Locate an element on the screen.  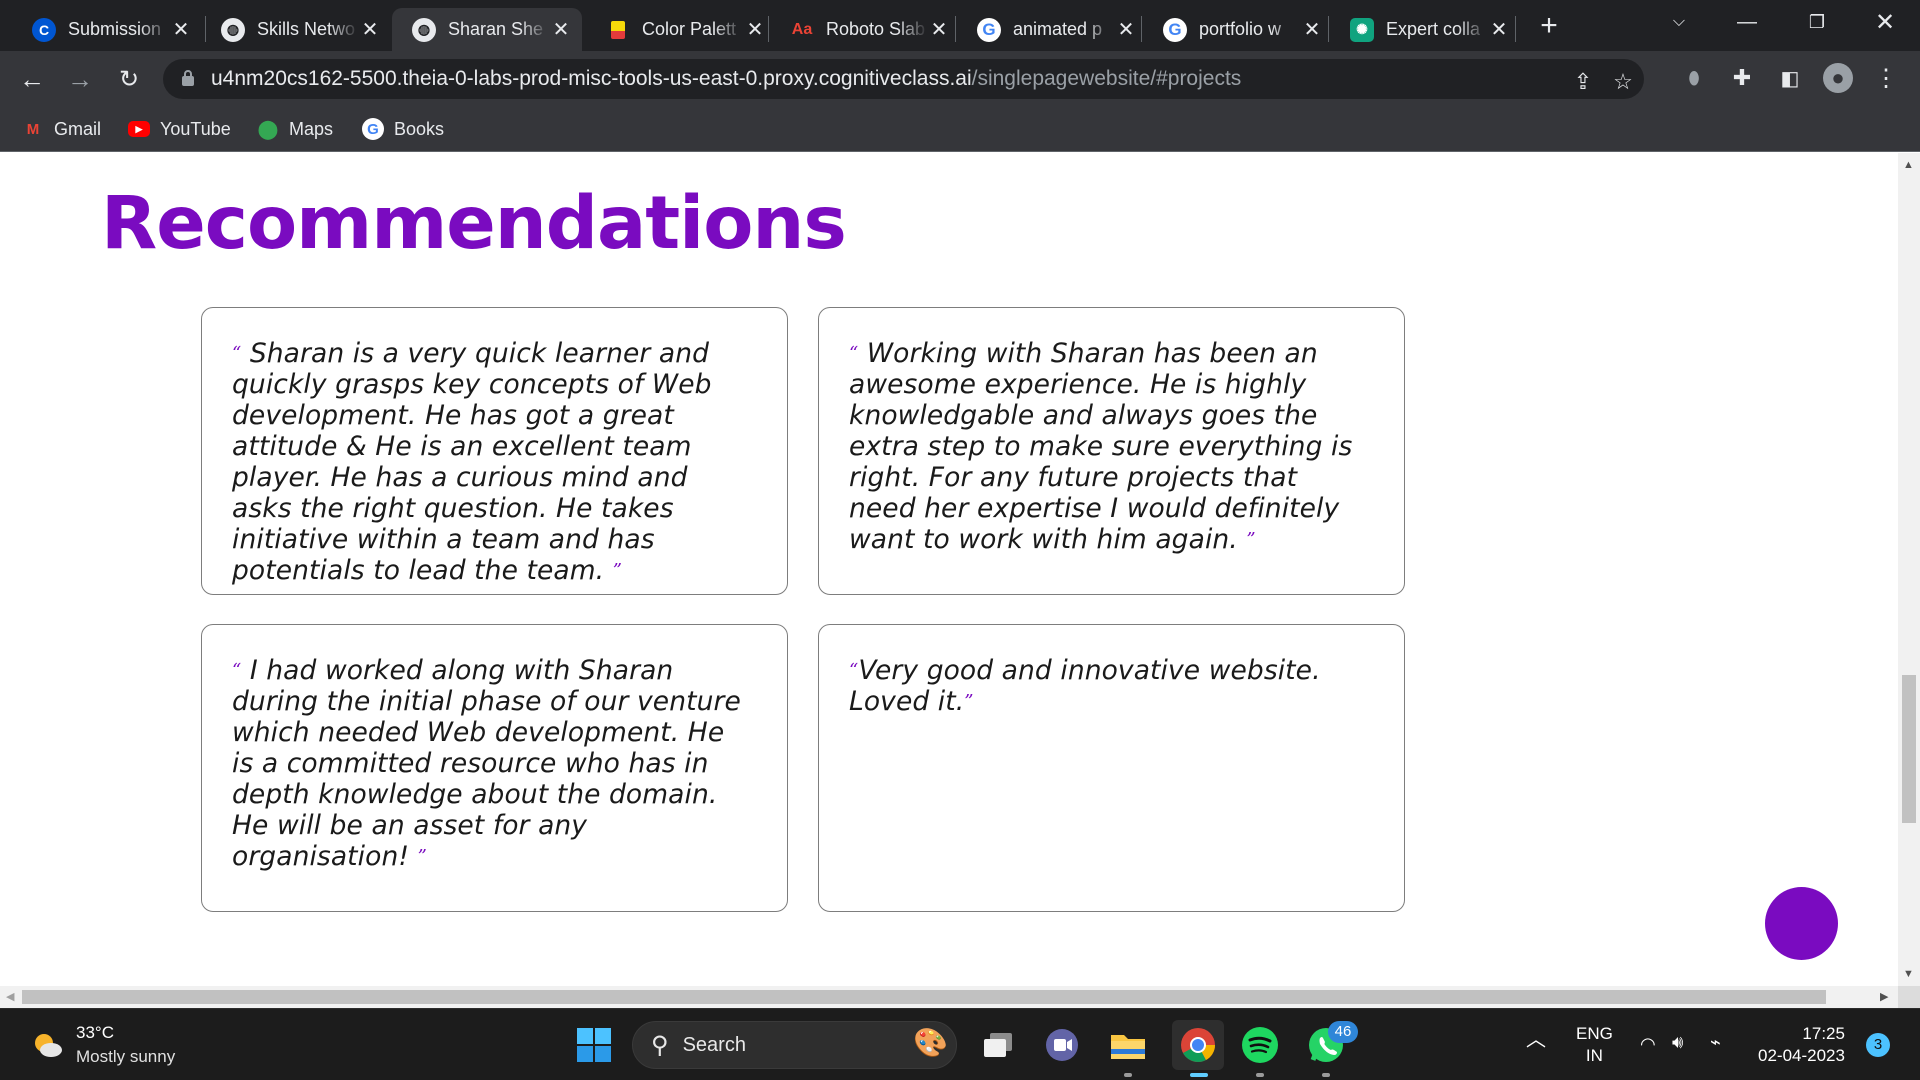
horizontal-scrollbar: ◀ ▶ is located at coordinates (949, 997).